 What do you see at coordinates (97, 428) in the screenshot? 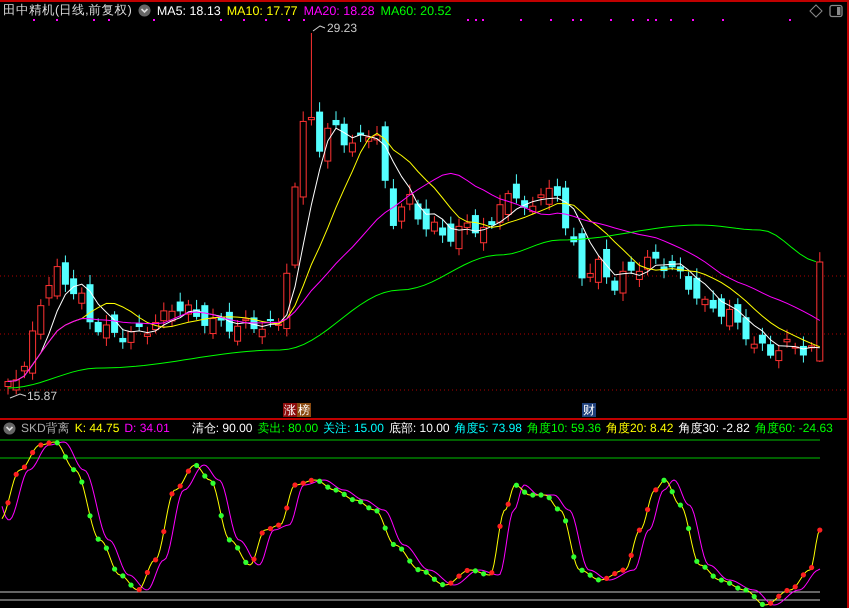
I see `indicator-value: K: 44.75` at bounding box center [97, 428].